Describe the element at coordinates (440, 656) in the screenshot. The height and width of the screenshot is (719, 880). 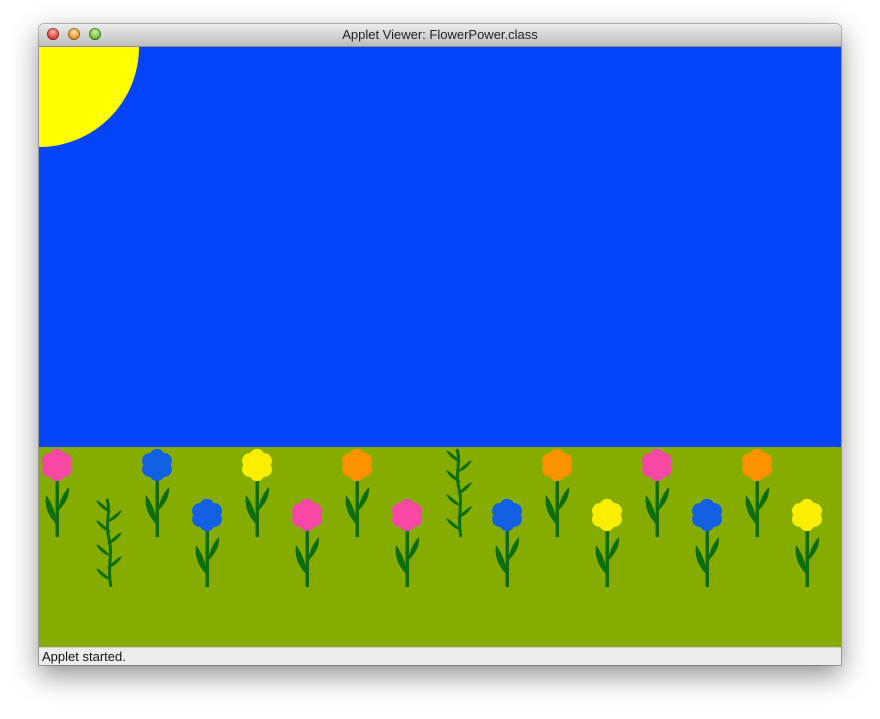
I see `status-bar: Applet started.` at that location.